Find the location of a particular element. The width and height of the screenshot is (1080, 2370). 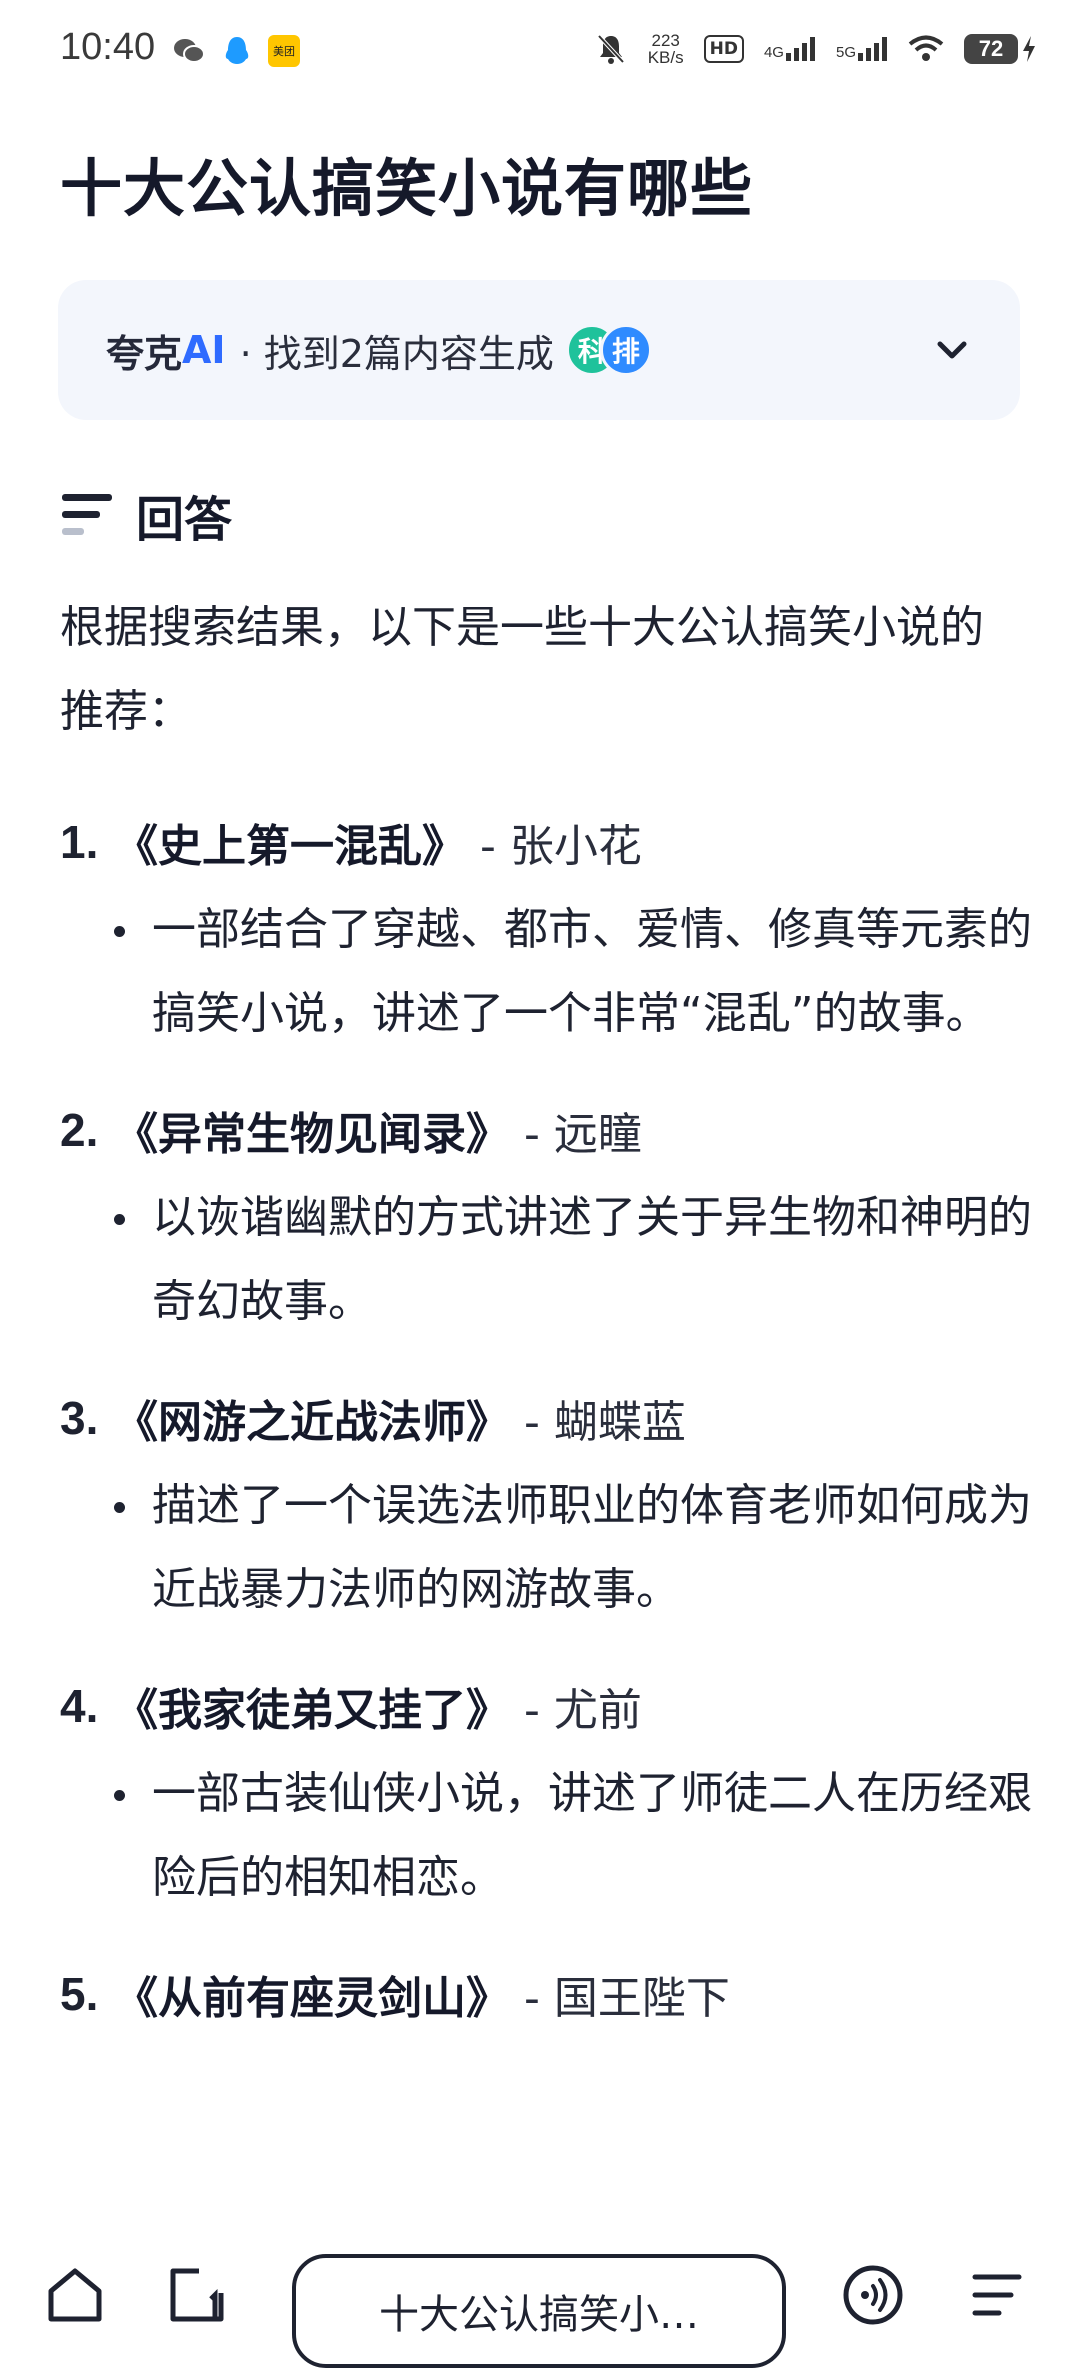

menu-icon is located at coordinates (997, 2295).